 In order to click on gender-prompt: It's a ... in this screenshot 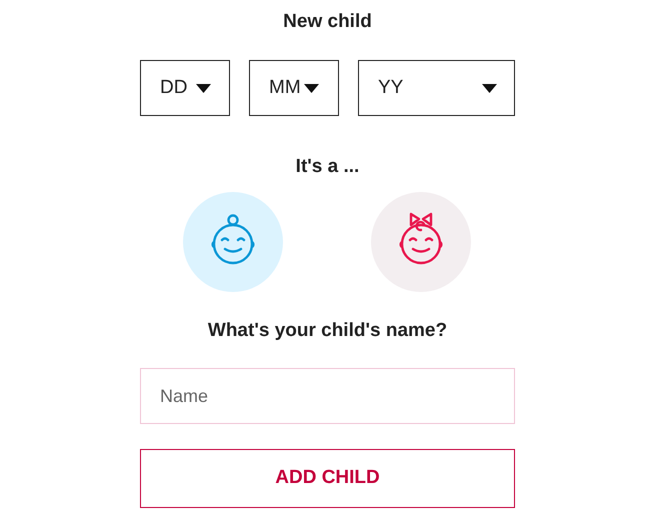, I will do `click(327, 167)`.